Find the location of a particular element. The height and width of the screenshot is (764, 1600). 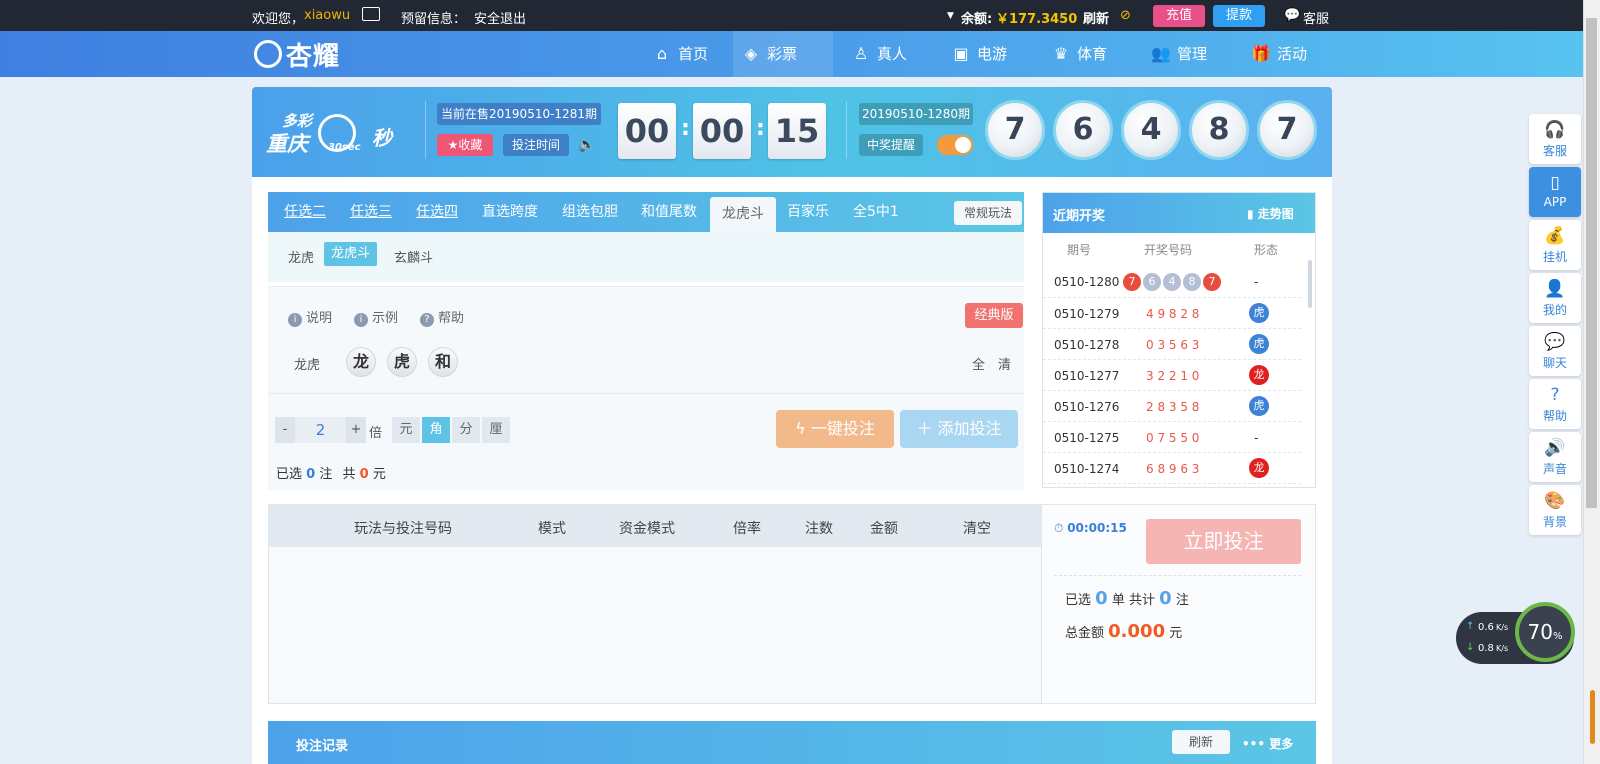

speaker-icon: 🔈 is located at coordinates (586, 145).